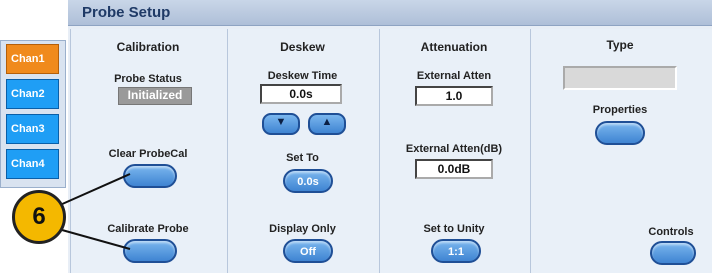 Image resolution: width=712 pixels, height=273 pixels. I want to click on callout-lines, so click(95, 211).